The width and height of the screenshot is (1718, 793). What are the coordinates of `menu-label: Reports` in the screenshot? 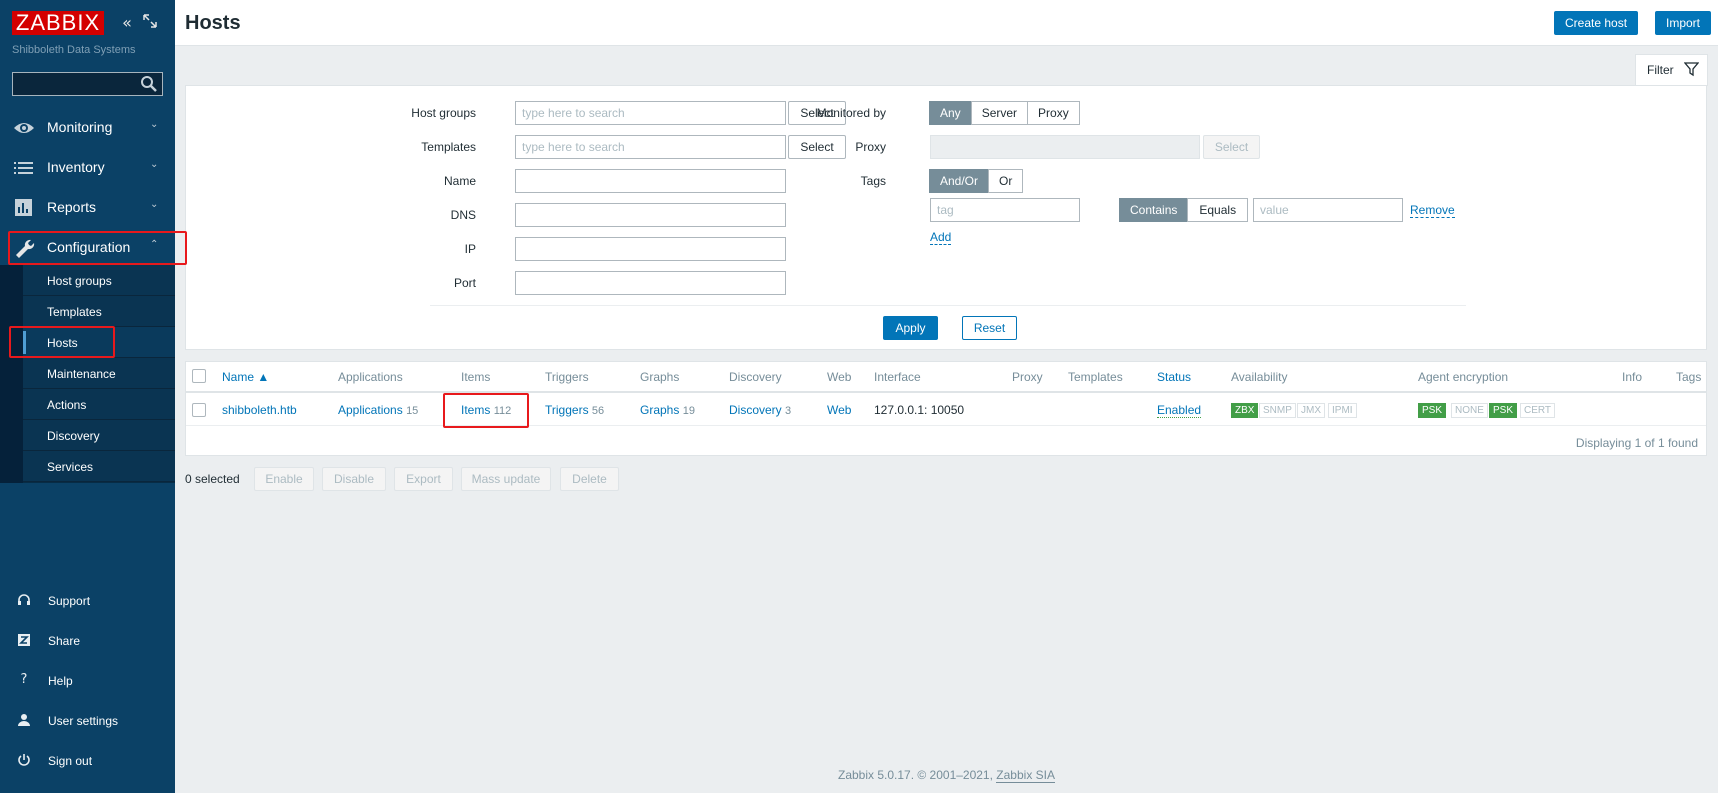 It's located at (72, 207).